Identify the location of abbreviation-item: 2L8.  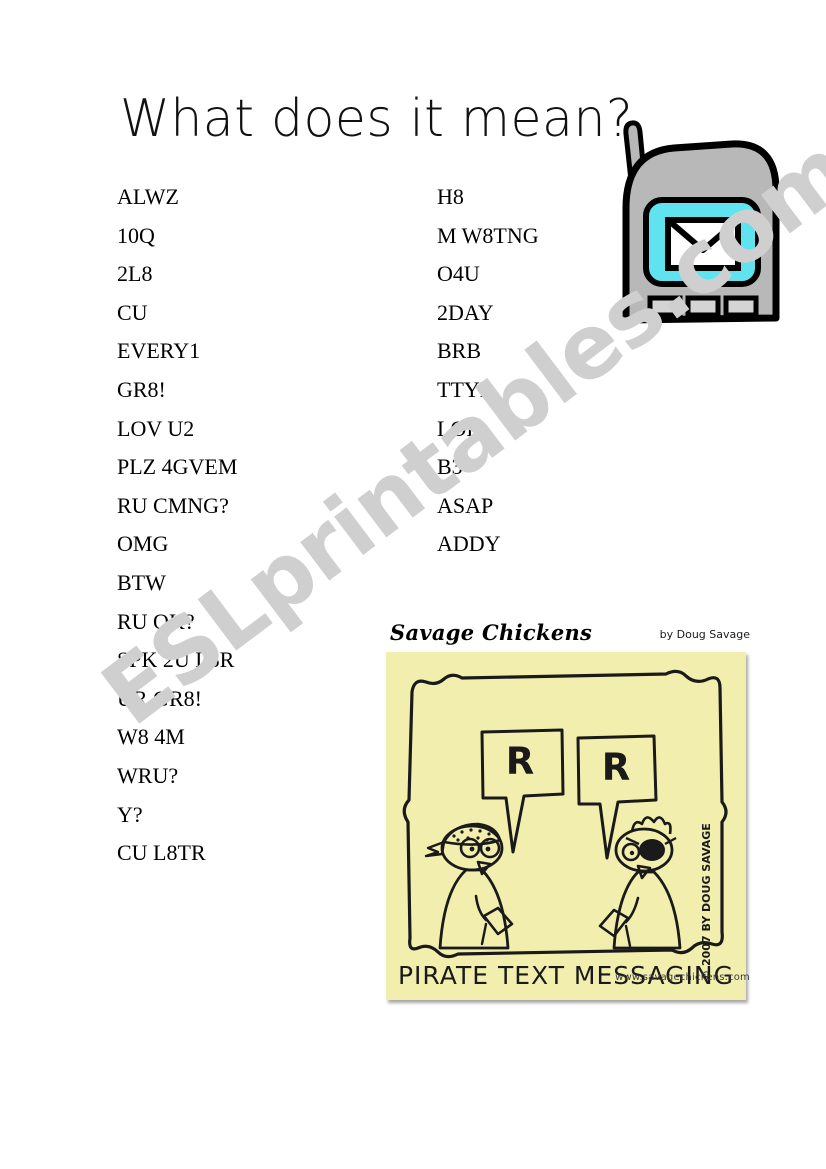
(135, 274).